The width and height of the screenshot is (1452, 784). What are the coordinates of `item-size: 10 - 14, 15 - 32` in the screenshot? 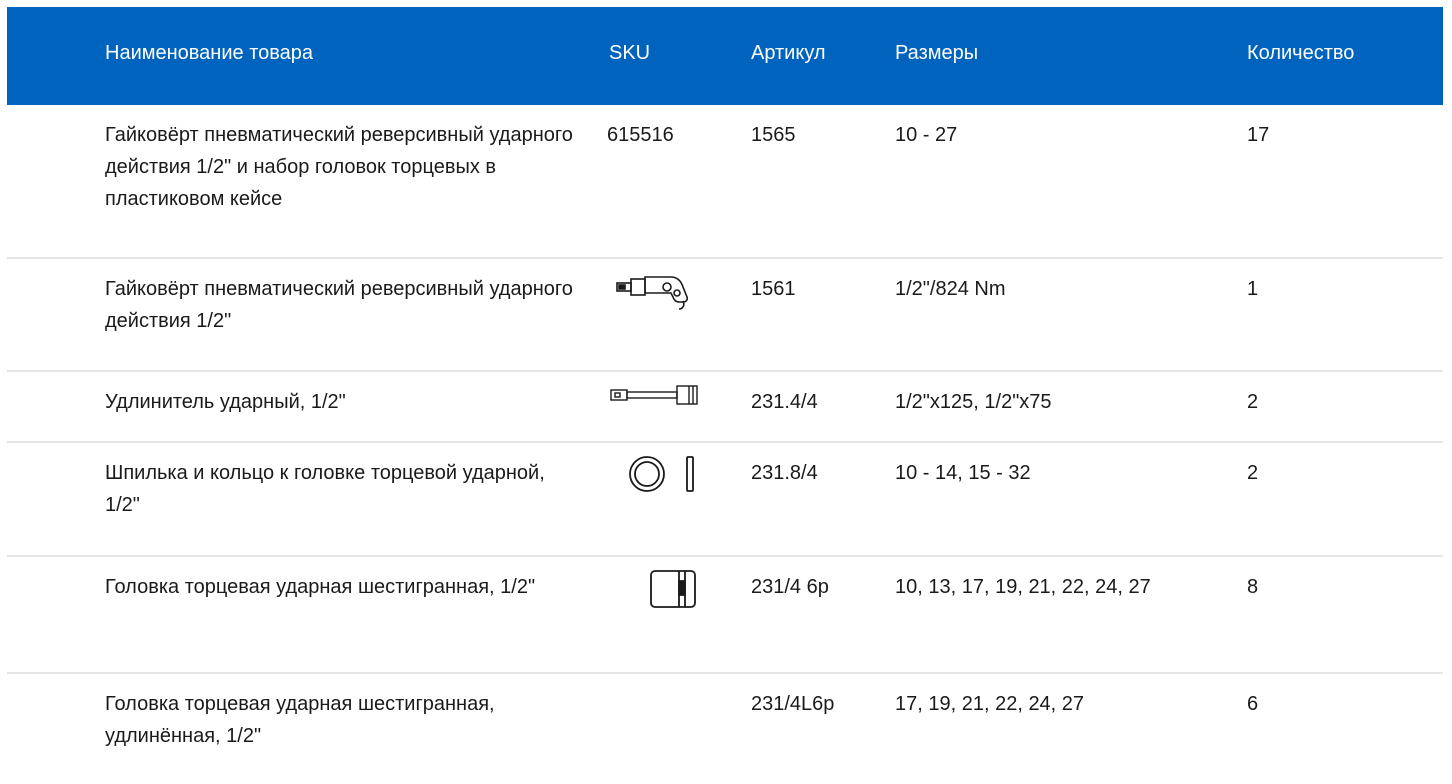 It's located at (963, 473).